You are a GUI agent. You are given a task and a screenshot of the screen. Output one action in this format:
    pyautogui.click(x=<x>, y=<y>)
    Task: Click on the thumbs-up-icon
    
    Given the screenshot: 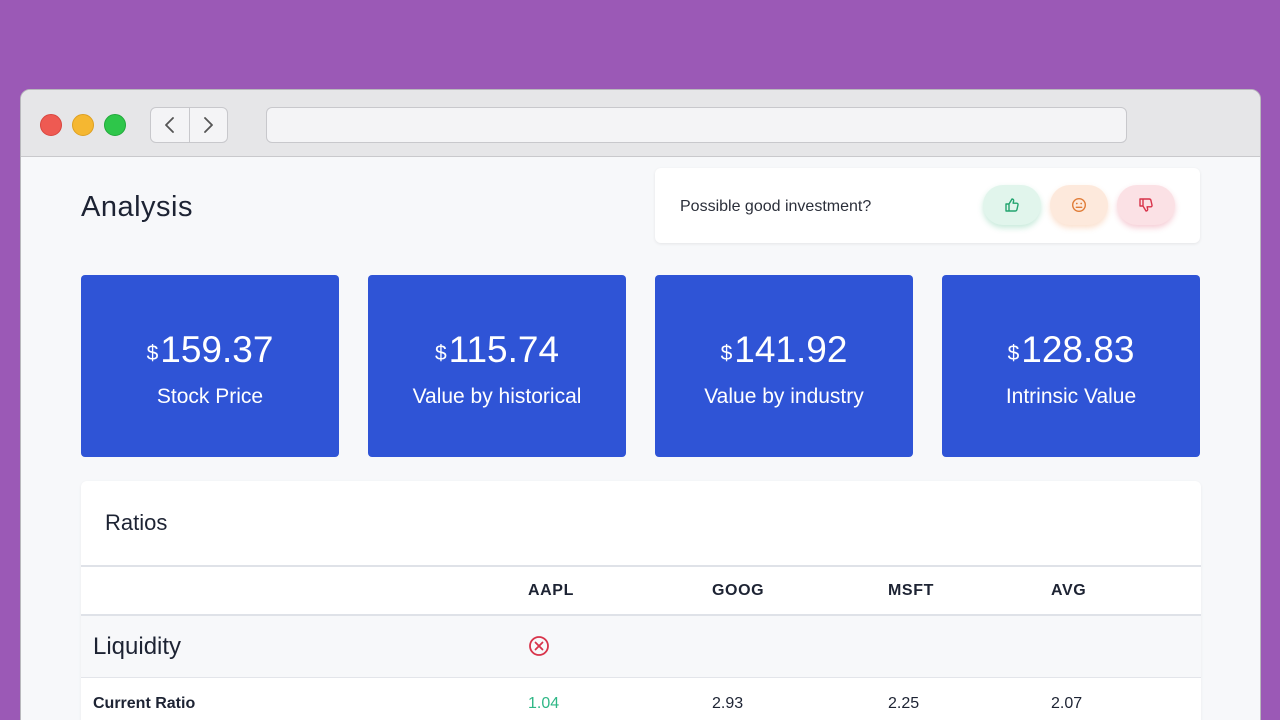 What is the action you would take?
    pyautogui.click(x=1012, y=205)
    